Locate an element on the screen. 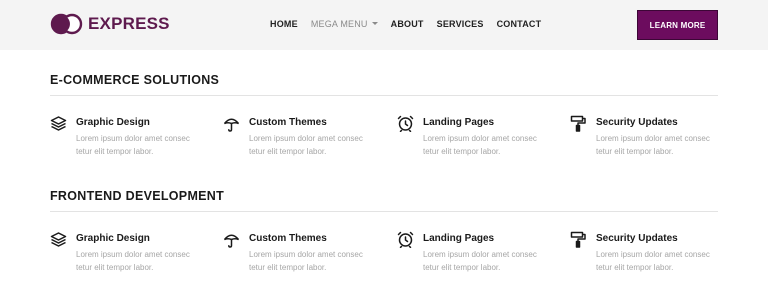 The height and width of the screenshot is (307, 768). nav-item-services: SERVICES is located at coordinates (460, 24).